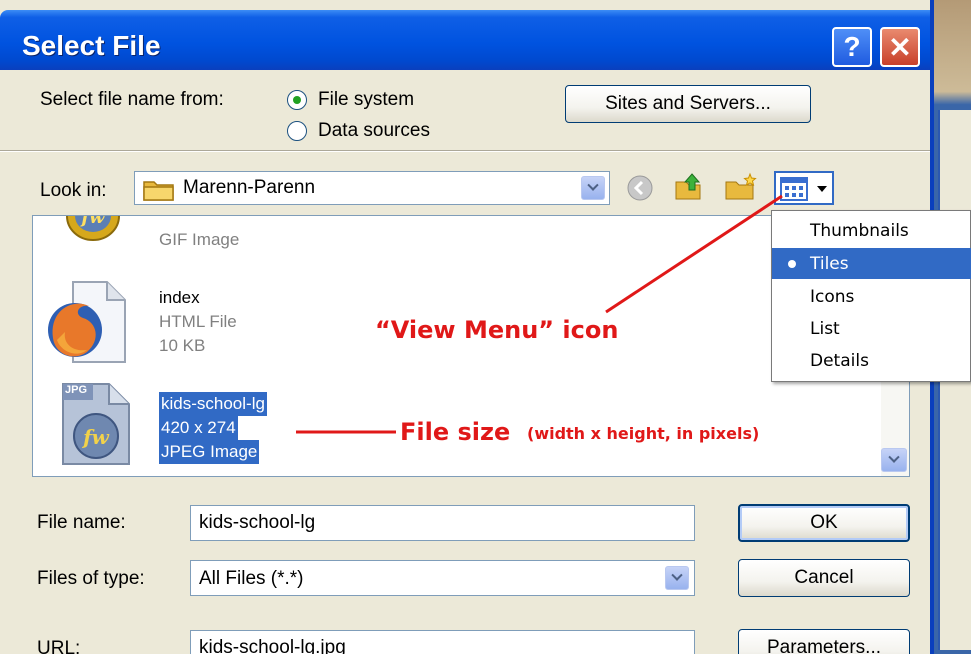  Describe the element at coordinates (694, 254) in the screenshot. I see `view-menu-pointer-line` at that location.